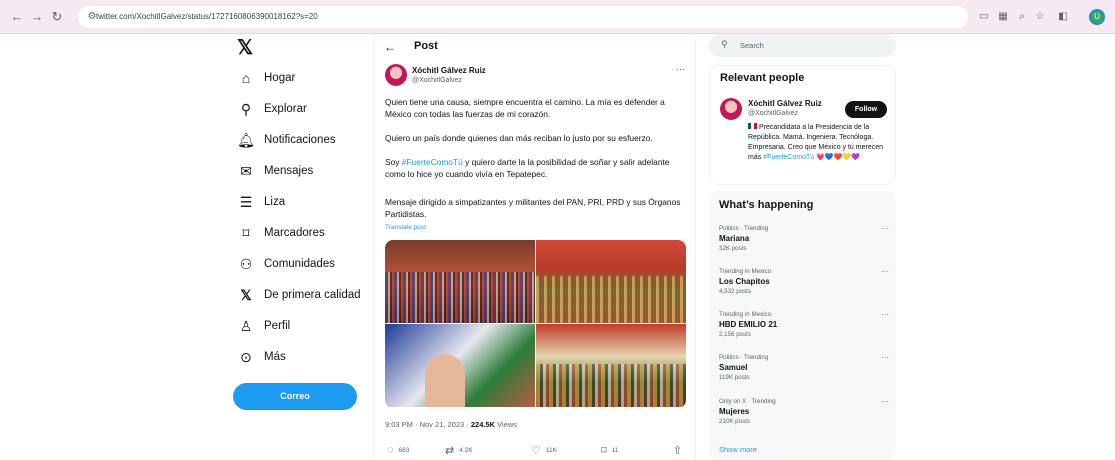 The height and width of the screenshot is (460, 1115). I want to click on follow-button: Follow, so click(866, 109).